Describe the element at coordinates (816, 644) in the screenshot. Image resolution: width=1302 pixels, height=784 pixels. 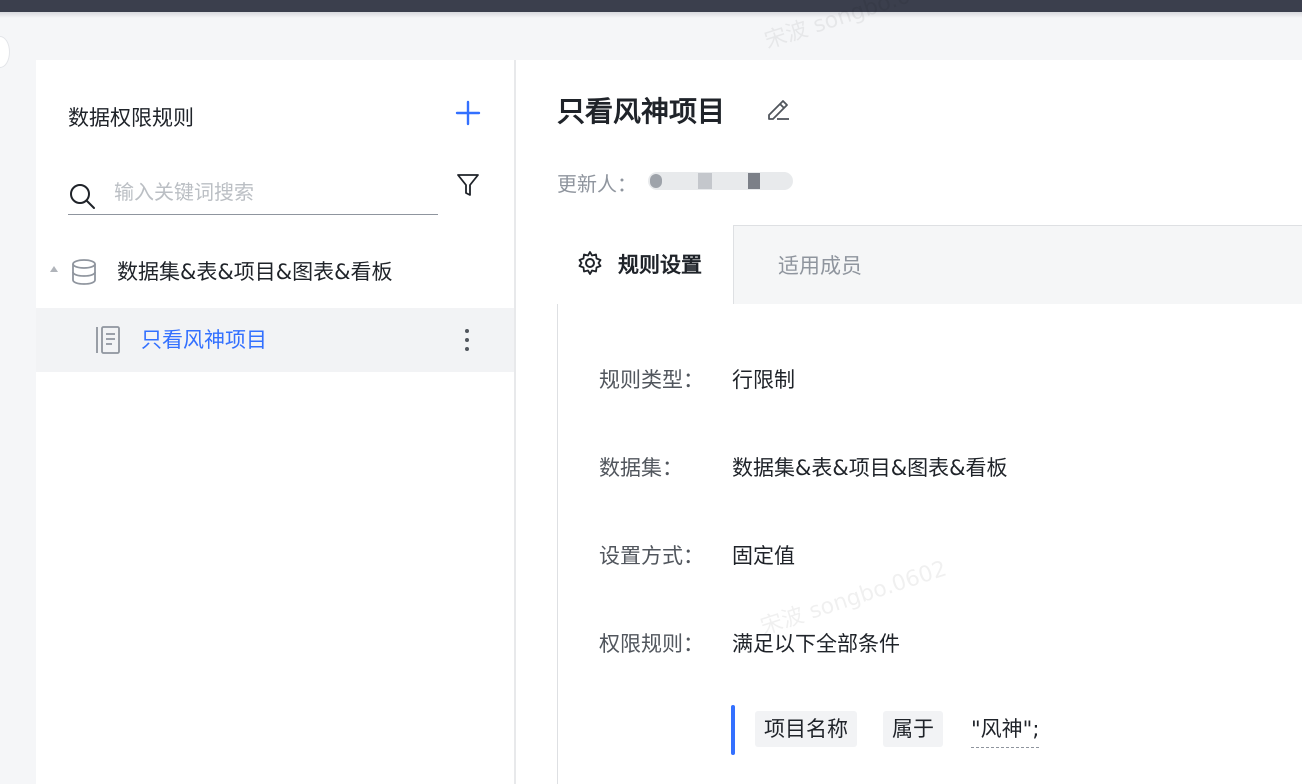
I see `detail-value: 满足以下全部条件` at that location.